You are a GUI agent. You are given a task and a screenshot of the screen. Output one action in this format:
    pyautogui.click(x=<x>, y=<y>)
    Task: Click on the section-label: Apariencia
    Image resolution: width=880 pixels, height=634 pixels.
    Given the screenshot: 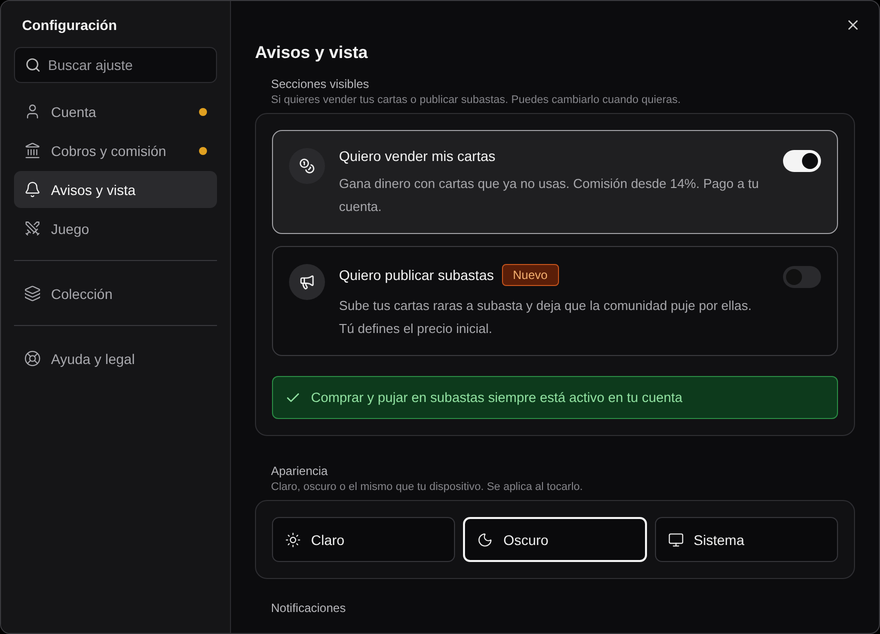 What is the action you would take?
    pyautogui.click(x=299, y=471)
    